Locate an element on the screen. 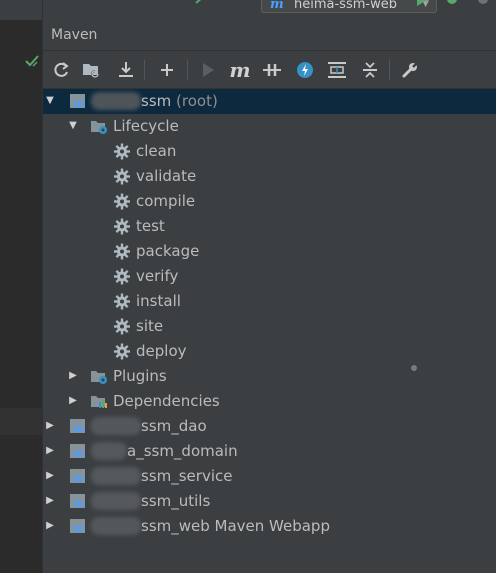 The image size is (496, 573). goal-label: deploy is located at coordinates (161, 351).